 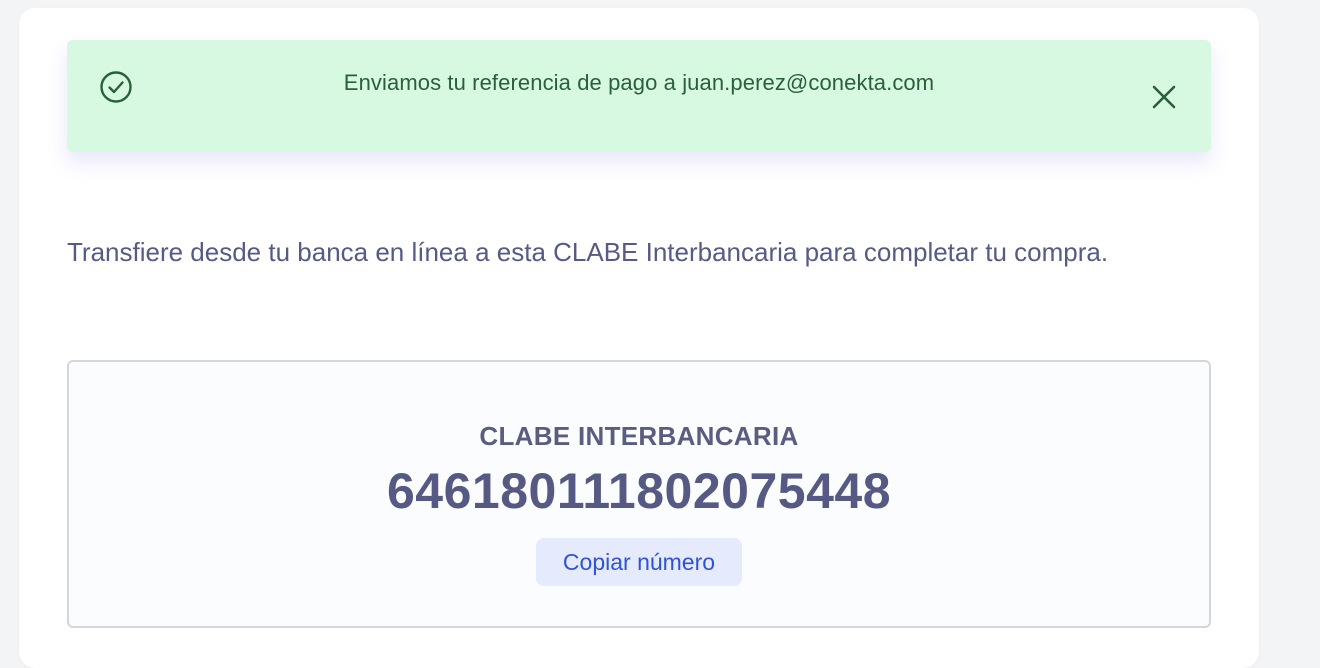 What do you see at coordinates (639, 436) in the screenshot?
I see `clabe-label: CLABE INTERBANCARIA` at bounding box center [639, 436].